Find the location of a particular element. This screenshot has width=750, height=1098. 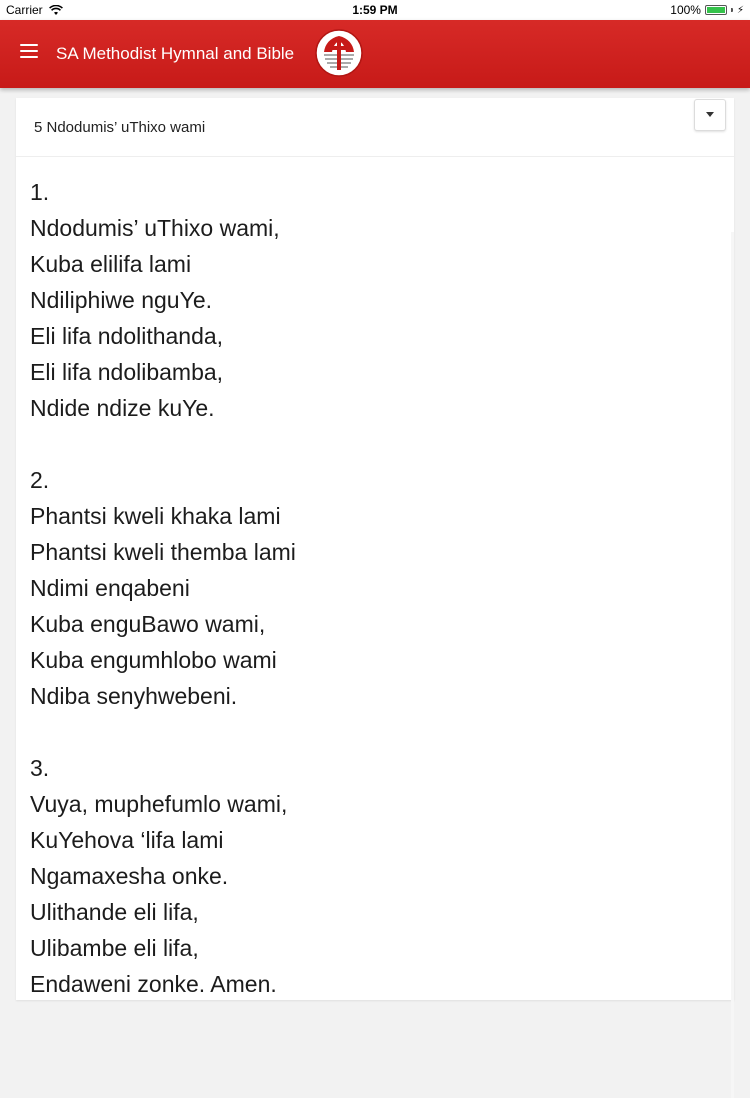

verse-line: Eli lifa ndolibamba, is located at coordinates (127, 372).